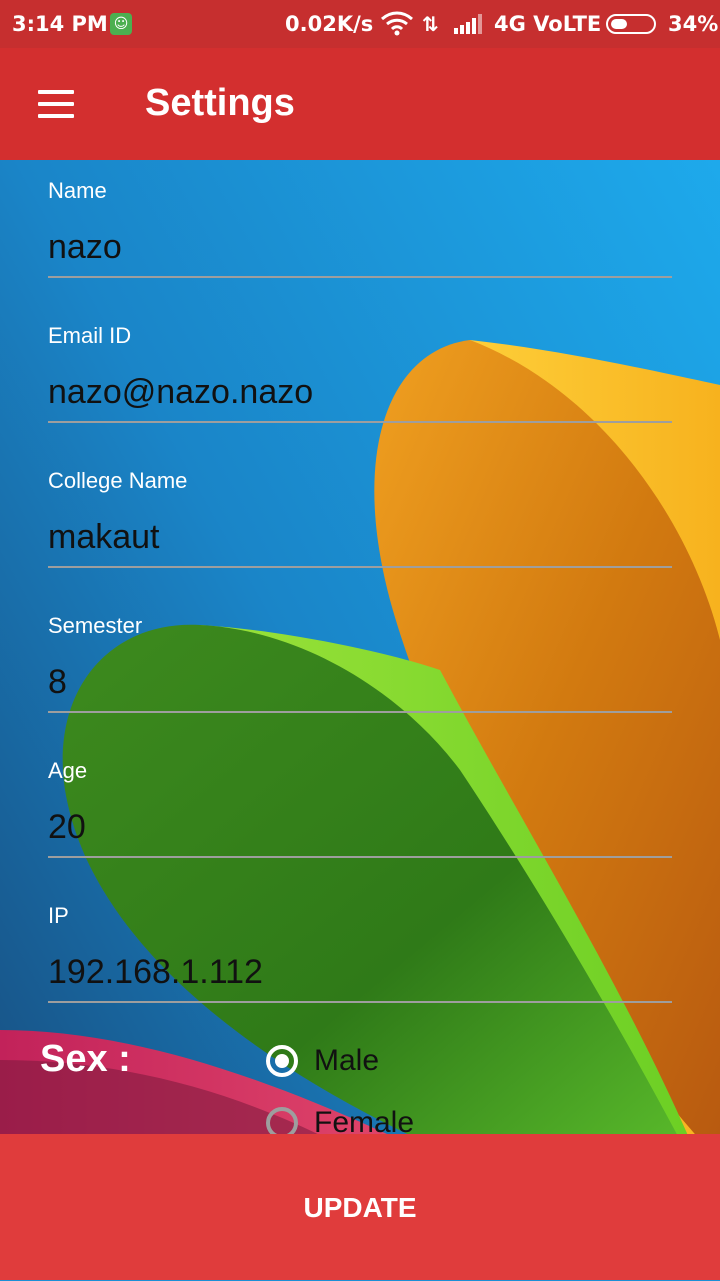 The width and height of the screenshot is (720, 1281). I want to click on hamburger-menu-icon, so click(56, 104).